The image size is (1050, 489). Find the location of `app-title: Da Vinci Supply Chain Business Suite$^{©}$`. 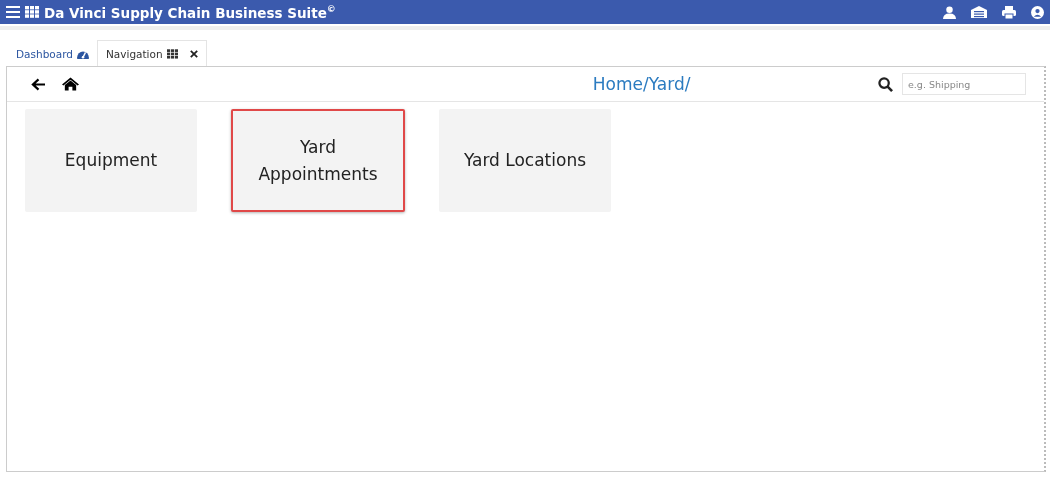

app-title: Da Vinci Supply Chain Business Suite$^{©}$ is located at coordinates (190, 12).